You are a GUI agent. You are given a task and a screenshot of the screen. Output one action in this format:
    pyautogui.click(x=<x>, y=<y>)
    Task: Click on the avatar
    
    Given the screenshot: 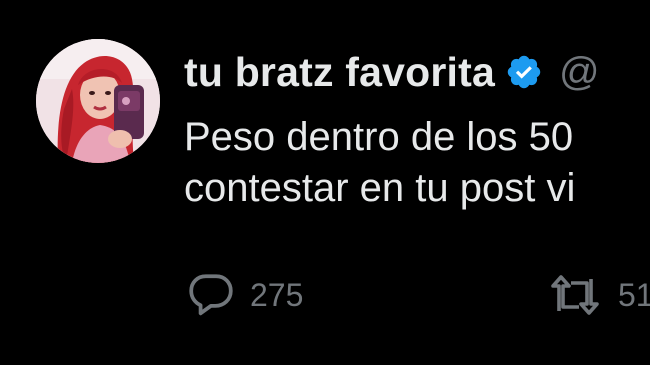 What is the action you would take?
    pyautogui.click(x=98, y=101)
    